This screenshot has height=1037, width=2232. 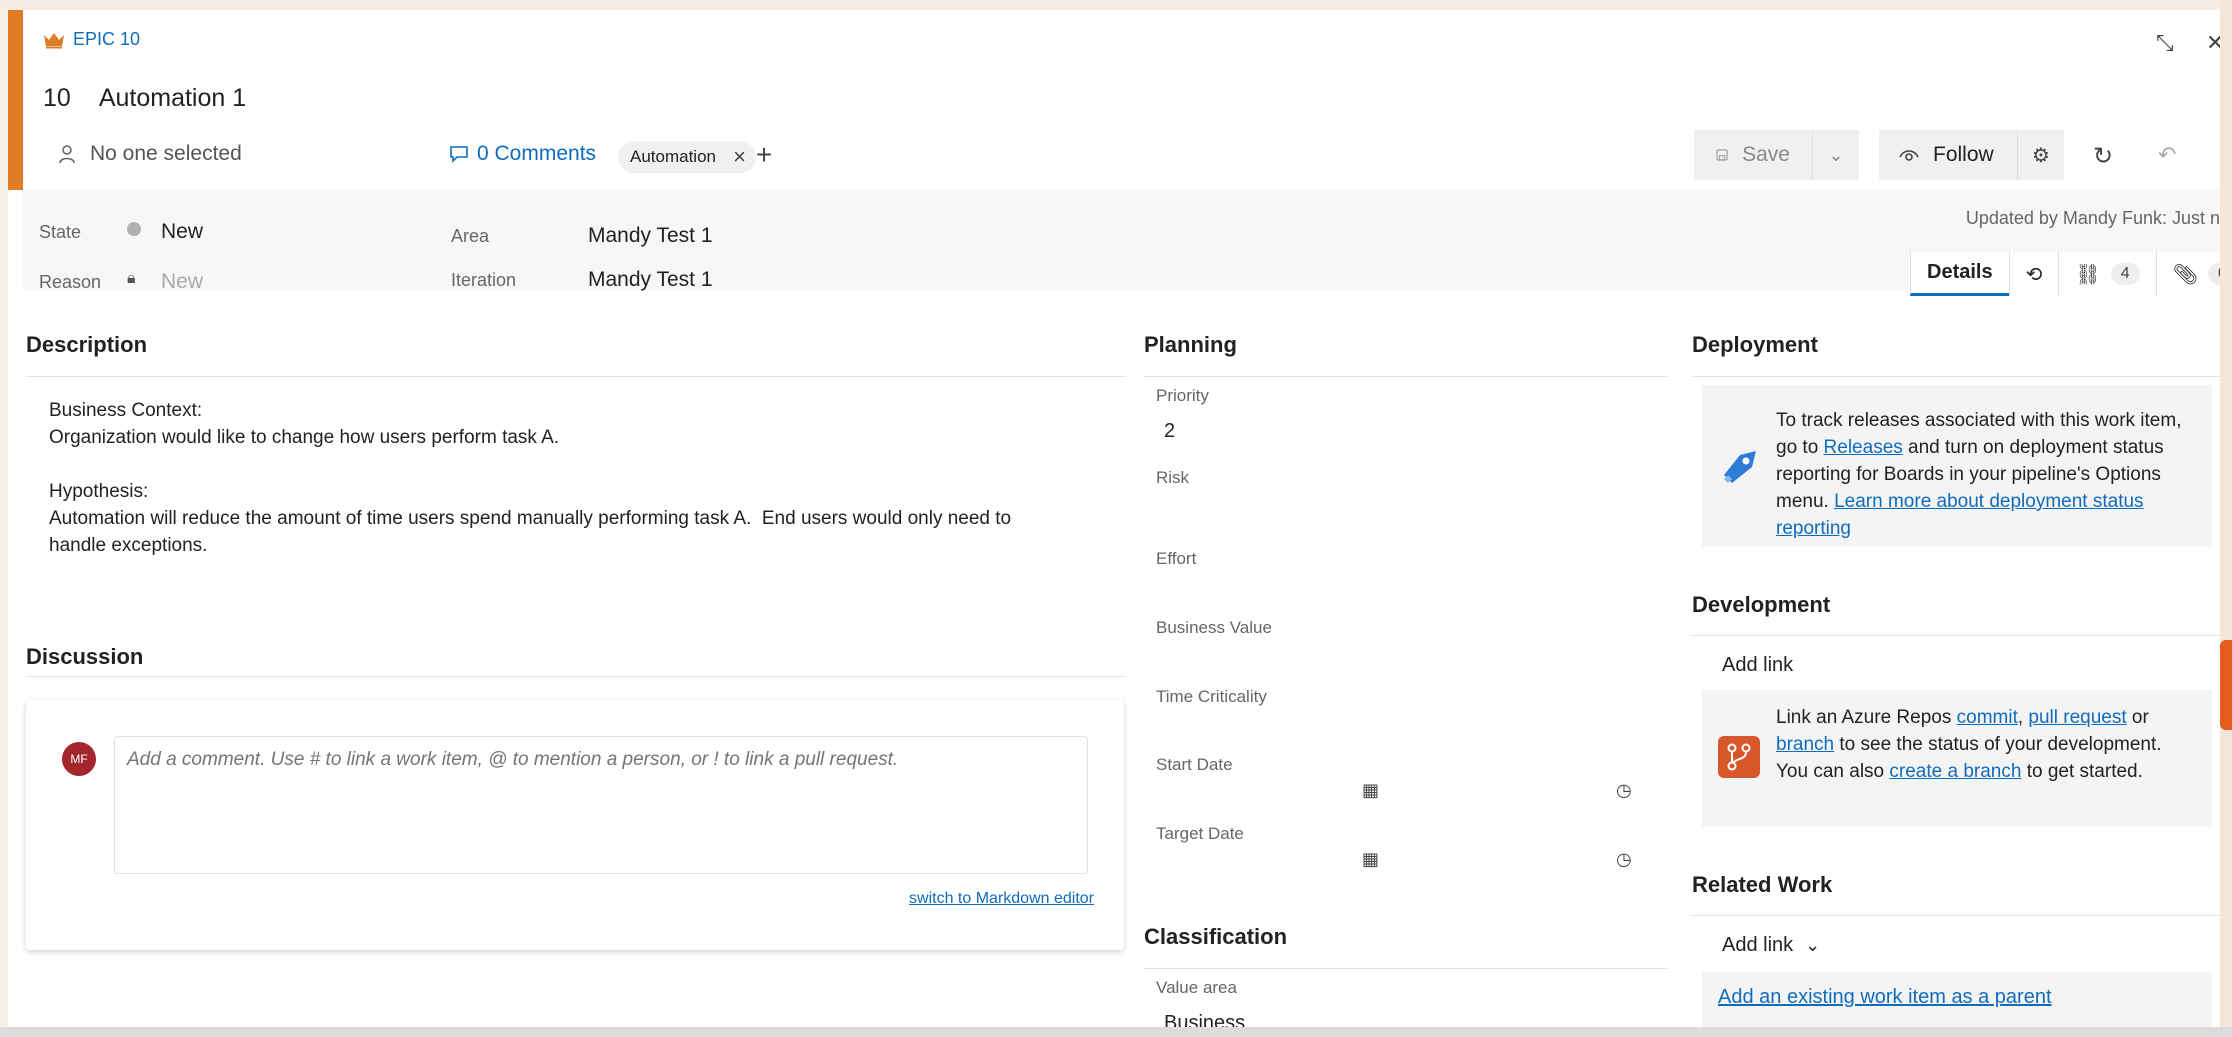 What do you see at coordinates (2226, 518) in the screenshot?
I see `background-right` at bounding box center [2226, 518].